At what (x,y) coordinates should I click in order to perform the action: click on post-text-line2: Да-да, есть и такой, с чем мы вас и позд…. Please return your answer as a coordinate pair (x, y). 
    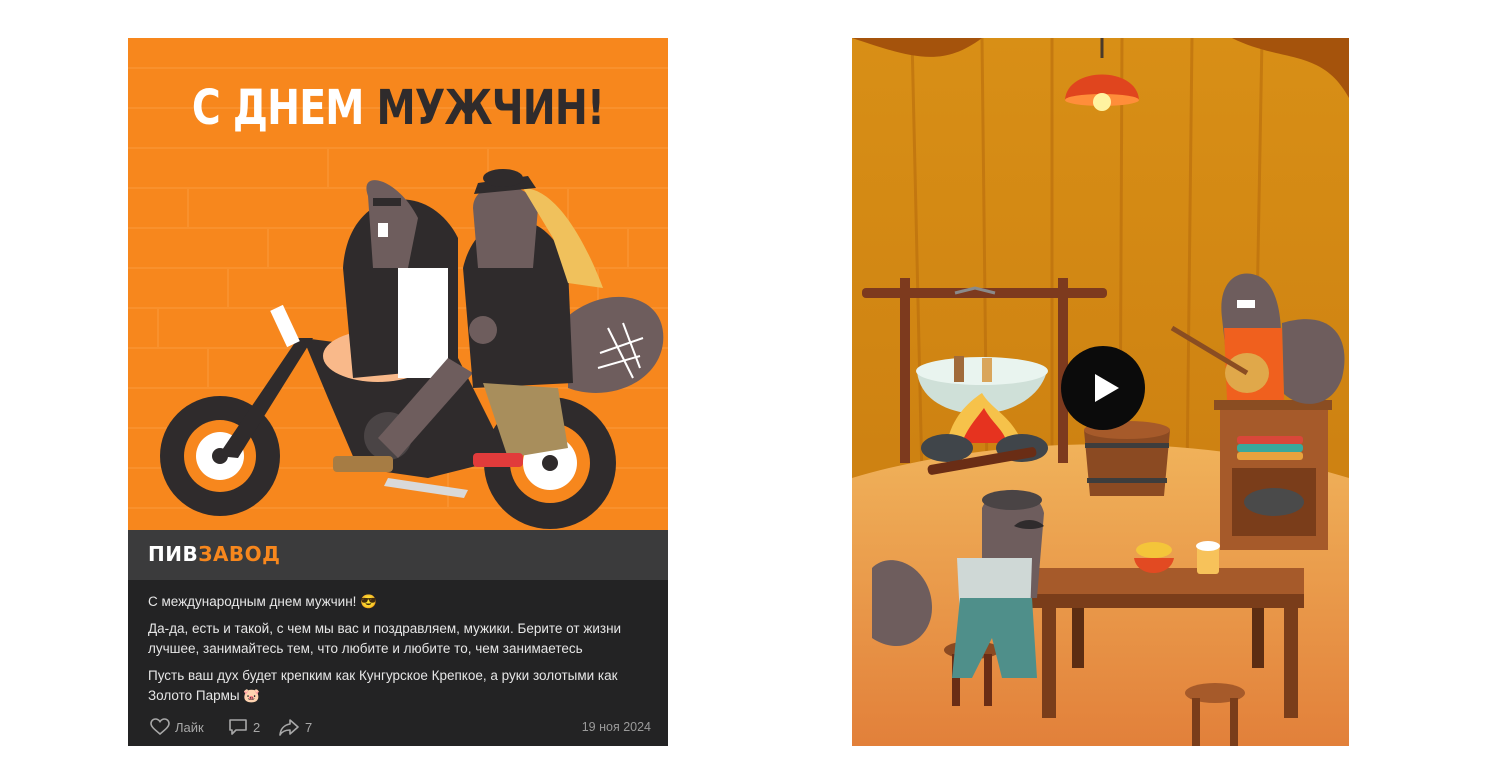
    Looking at the image, I should click on (385, 638).